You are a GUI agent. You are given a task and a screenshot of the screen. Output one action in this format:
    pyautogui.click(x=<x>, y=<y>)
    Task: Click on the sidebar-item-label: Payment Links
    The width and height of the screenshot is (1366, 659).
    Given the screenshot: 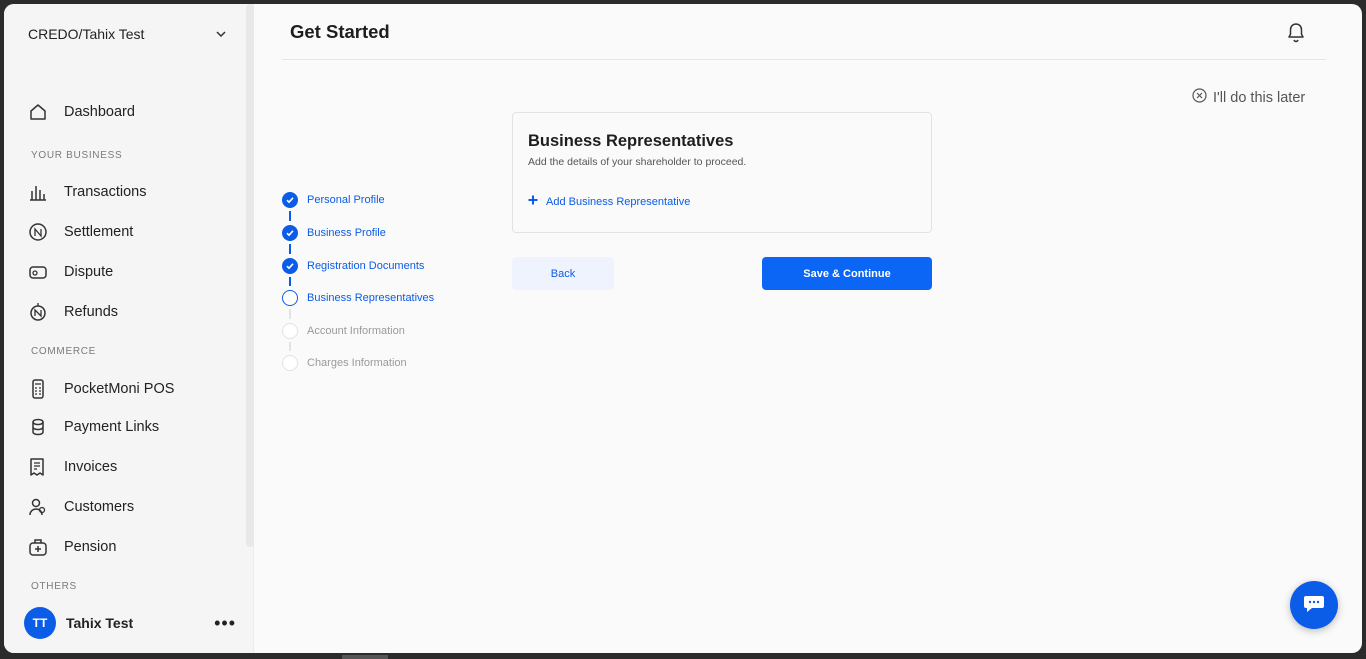 What is the action you would take?
    pyautogui.click(x=112, y=427)
    